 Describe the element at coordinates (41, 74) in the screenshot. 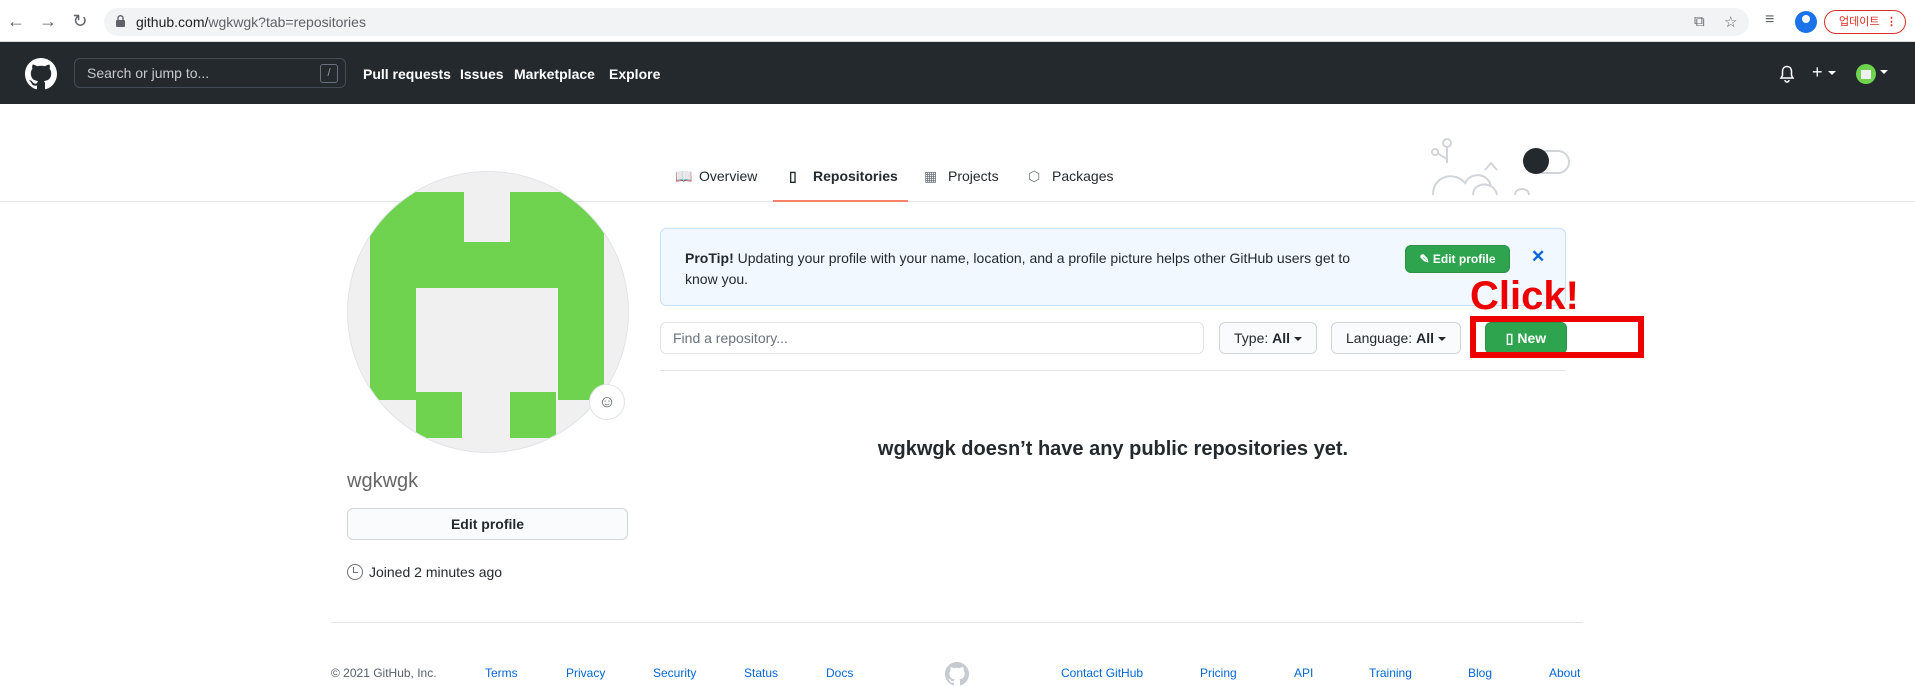

I see `github-logo-icon` at that location.